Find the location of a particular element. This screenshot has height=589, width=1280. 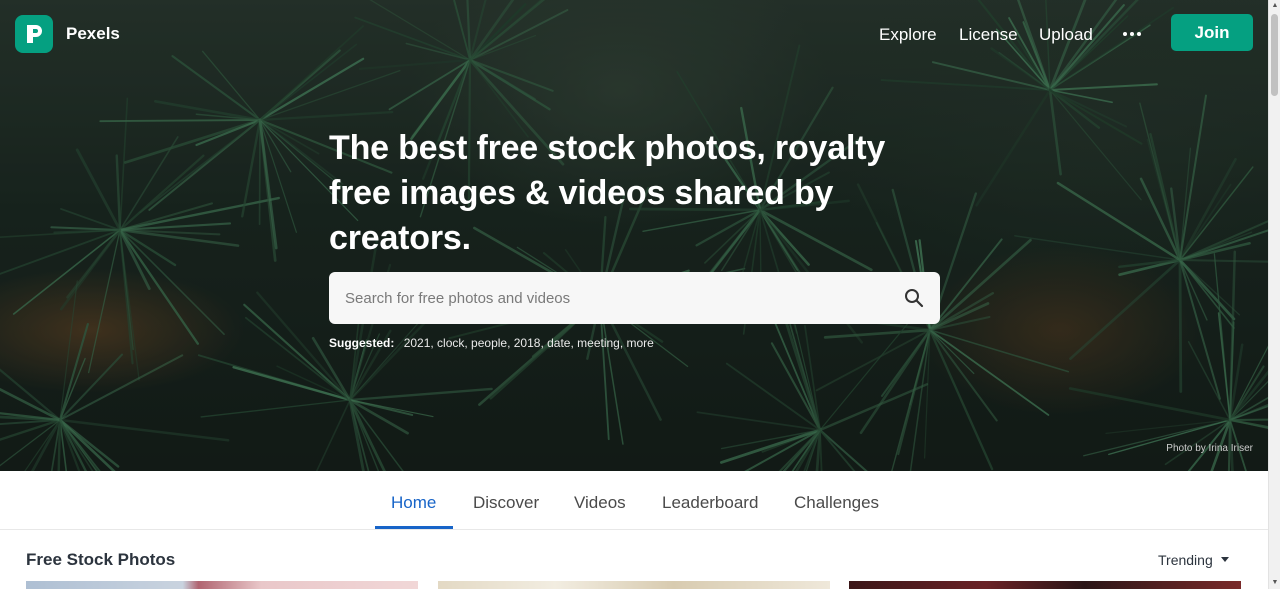

sort-dropdown: Trending is located at coordinates (1185, 560).